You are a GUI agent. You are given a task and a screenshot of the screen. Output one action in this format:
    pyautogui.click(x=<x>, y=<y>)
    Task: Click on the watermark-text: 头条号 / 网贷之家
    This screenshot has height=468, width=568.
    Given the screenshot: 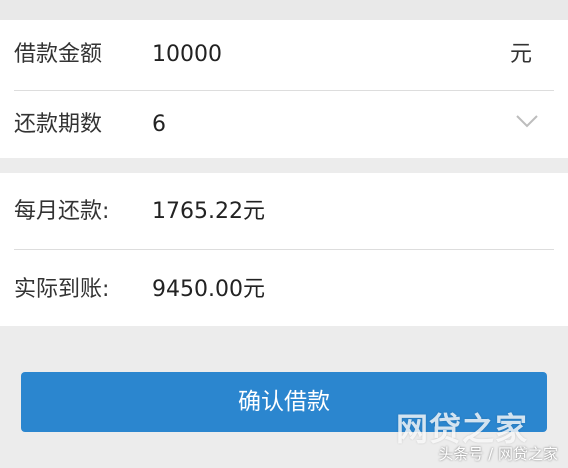 What is the action you would take?
    pyautogui.click(x=498, y=454)
    